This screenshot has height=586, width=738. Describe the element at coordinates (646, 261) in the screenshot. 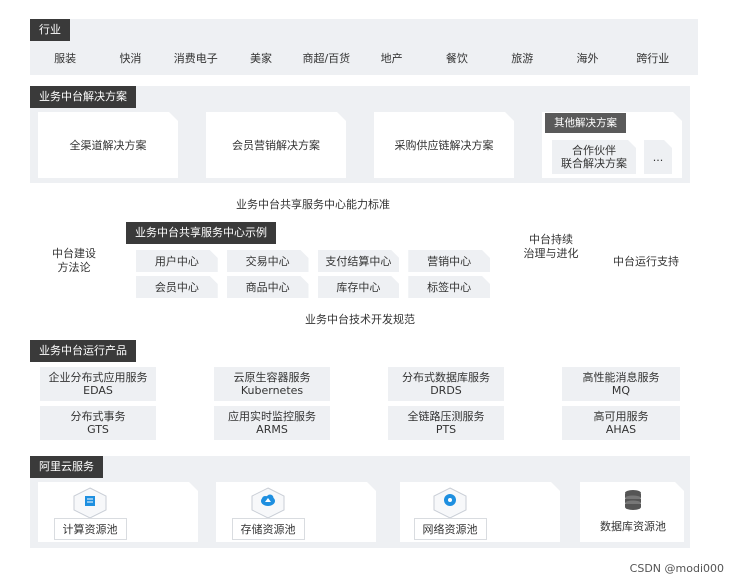

I see `ops-support-card: 中台运行支持` at that location.